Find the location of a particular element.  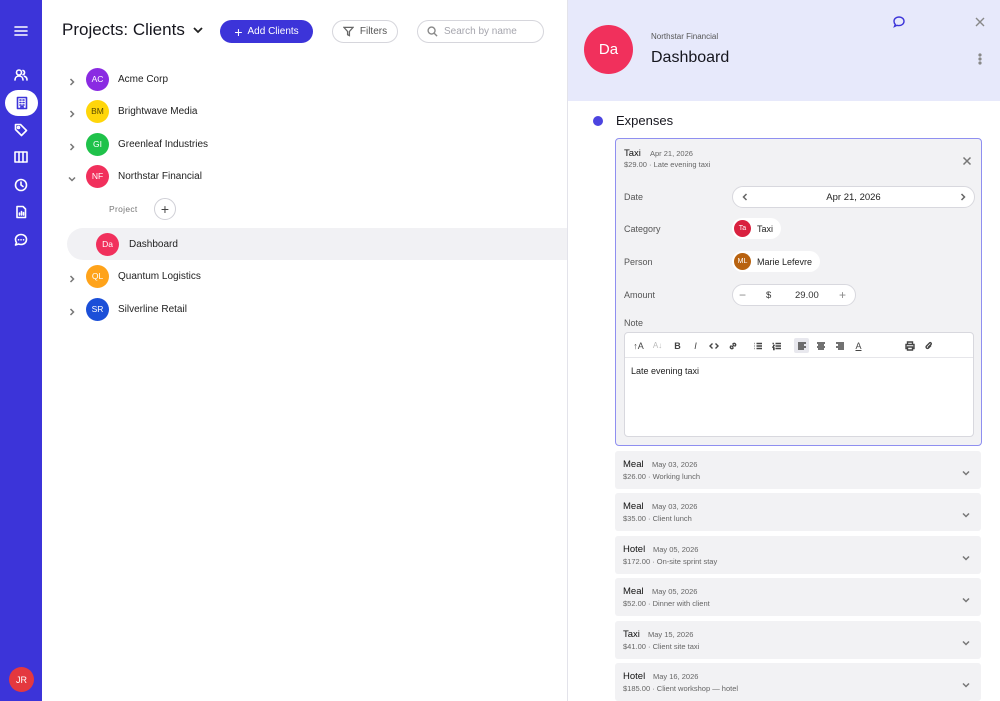

clock-icon is located at coordinates (21, 185).